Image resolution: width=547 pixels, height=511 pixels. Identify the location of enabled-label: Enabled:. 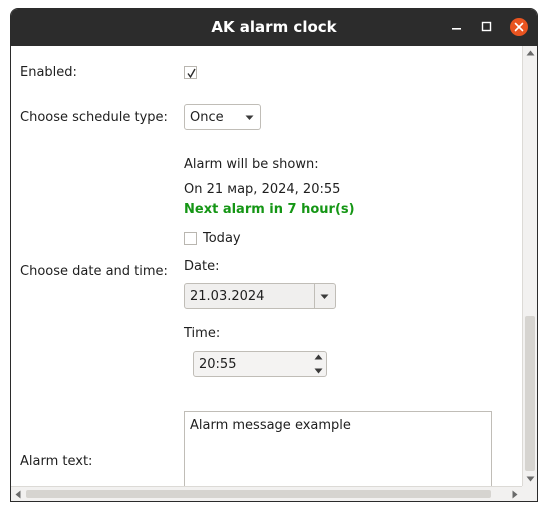
(48, 72).